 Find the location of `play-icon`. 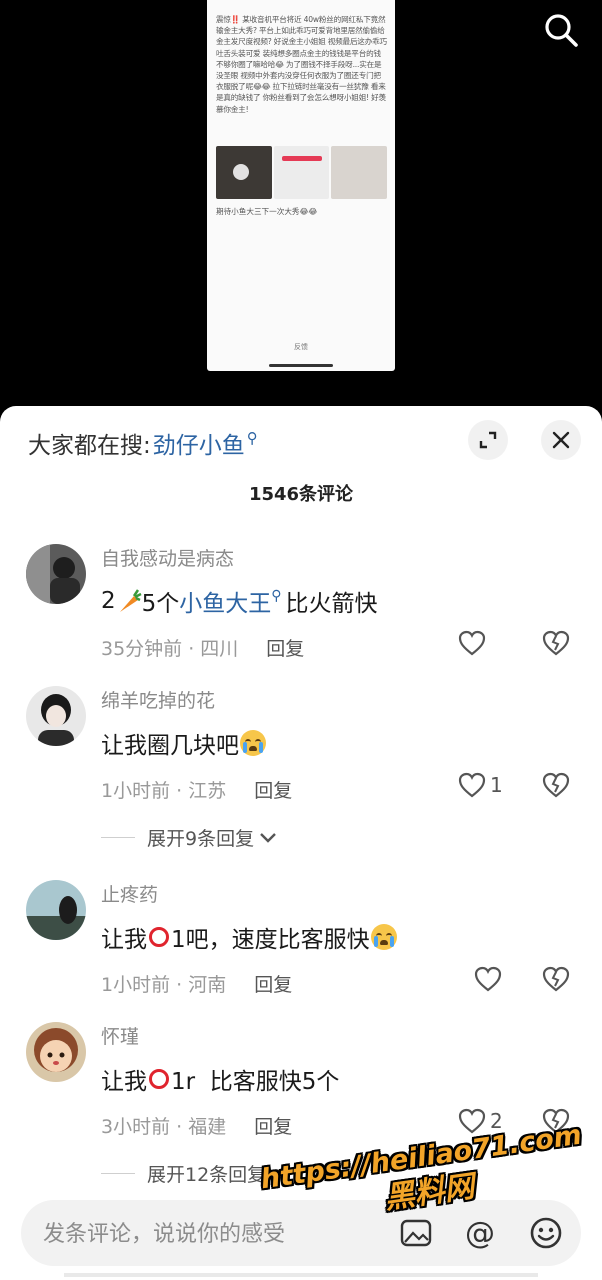

play-icon is located at coordinates (241, 172).